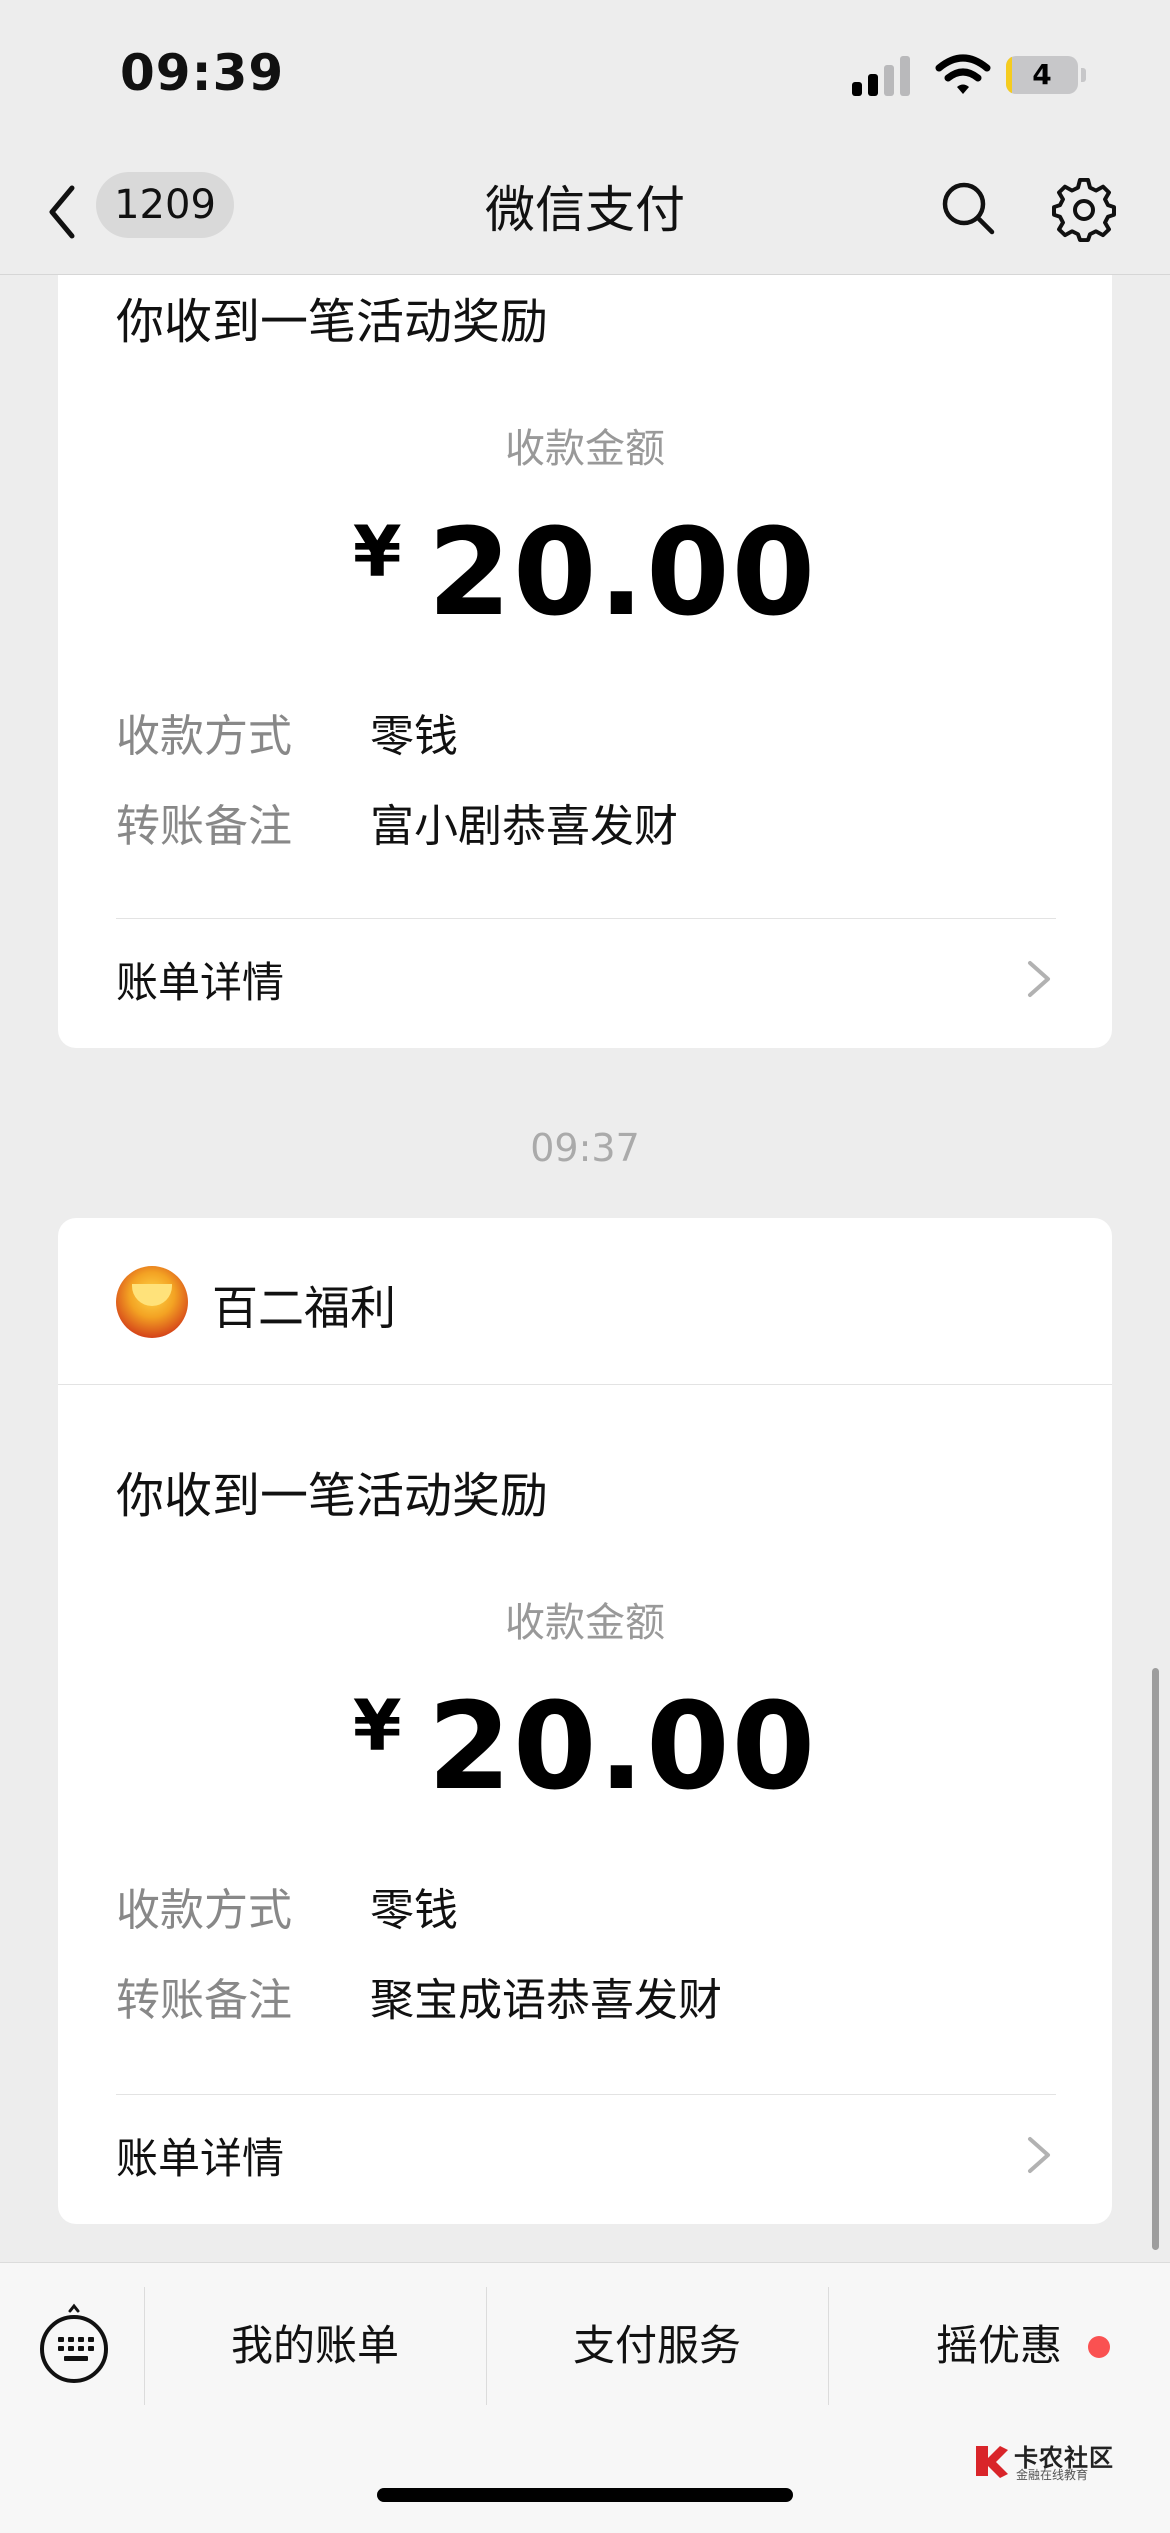  I want to click on message-timestamp: 09:37, so click(585, 1148).